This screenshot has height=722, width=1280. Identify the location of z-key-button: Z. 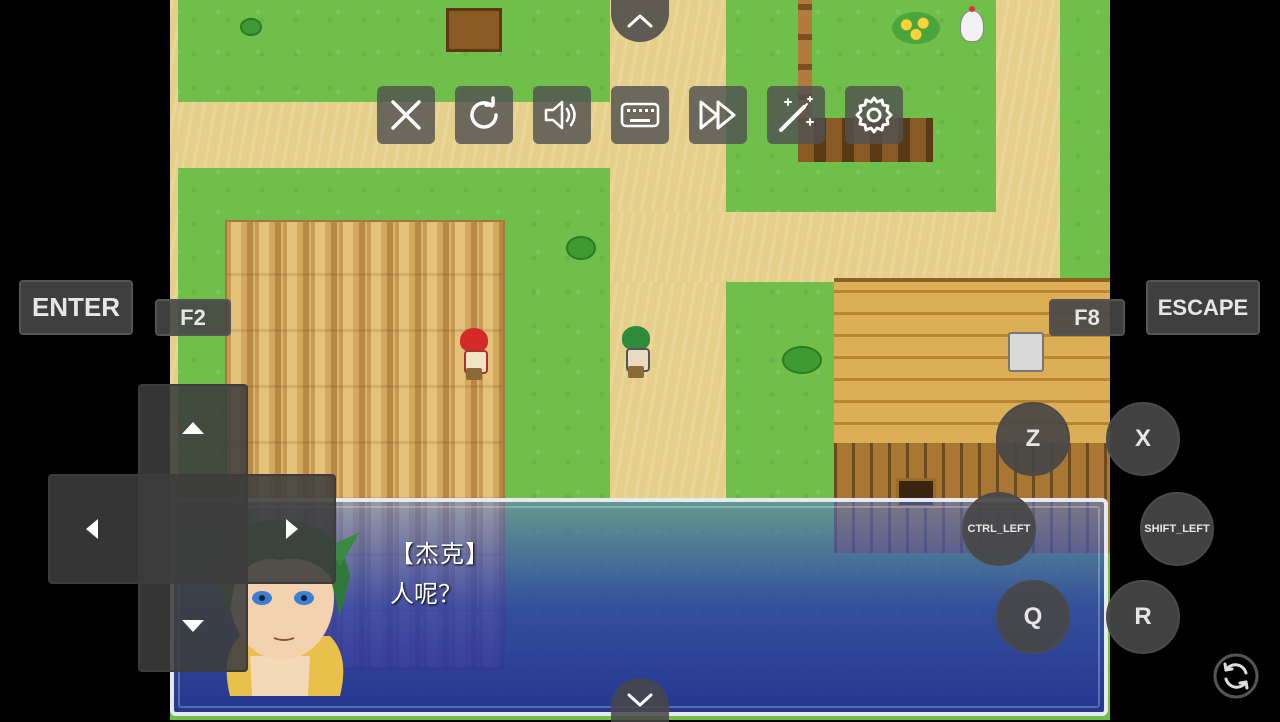
(1033, 439).